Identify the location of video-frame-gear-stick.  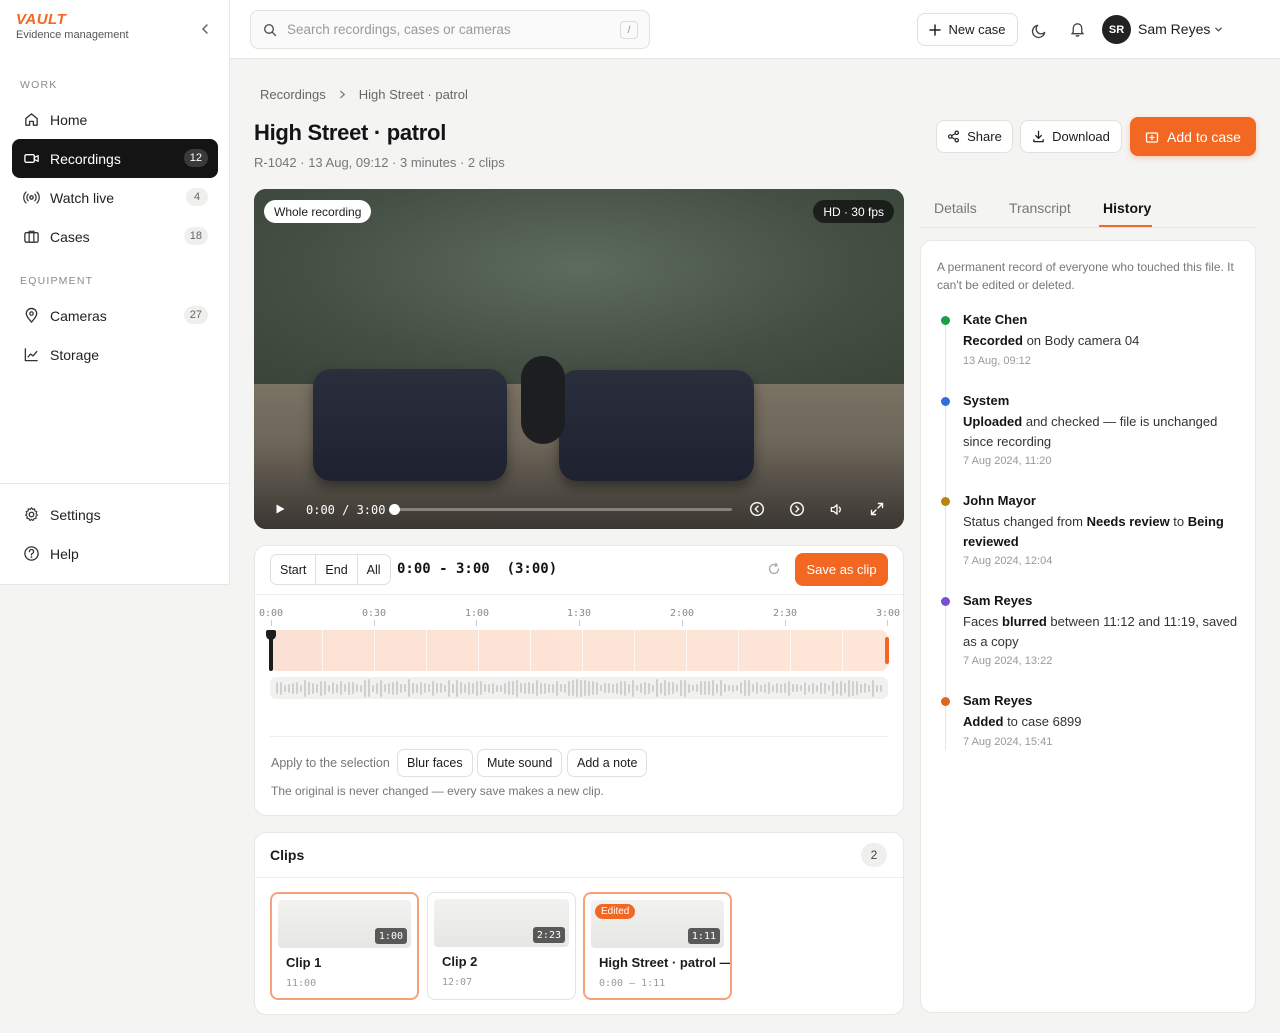
(543, 400).